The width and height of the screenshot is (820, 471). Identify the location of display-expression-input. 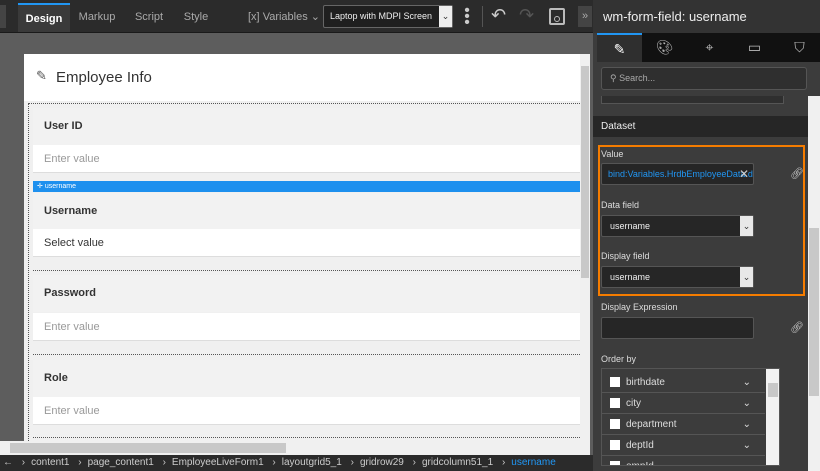
(677, 328).